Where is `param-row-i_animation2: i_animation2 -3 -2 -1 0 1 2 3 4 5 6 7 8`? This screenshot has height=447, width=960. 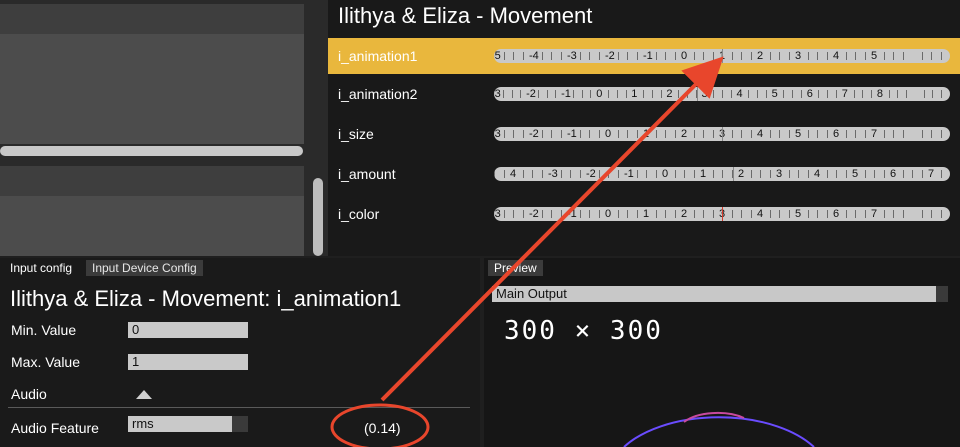
param-row-i_animation2: i_animation2 -3 -2 -1 0 1 2 3 4 5 6 7 8 is located at coordinates (644, 94).